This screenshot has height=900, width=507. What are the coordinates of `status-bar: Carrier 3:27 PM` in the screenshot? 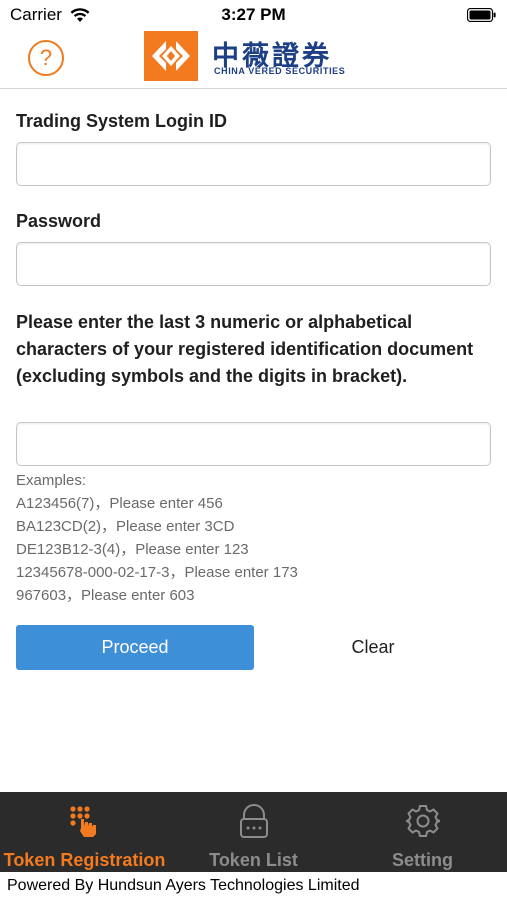 It's located at (253, 15).